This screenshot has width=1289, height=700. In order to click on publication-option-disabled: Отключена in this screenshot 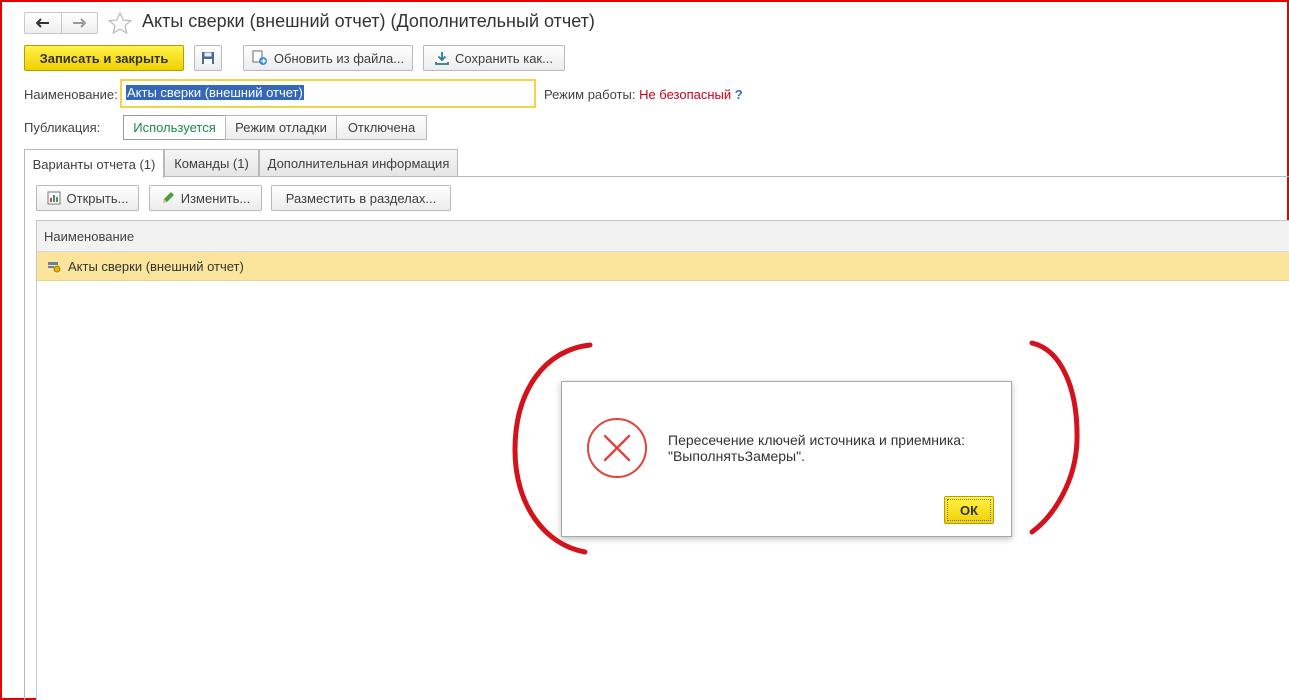, I will do `click(381, 127)`.